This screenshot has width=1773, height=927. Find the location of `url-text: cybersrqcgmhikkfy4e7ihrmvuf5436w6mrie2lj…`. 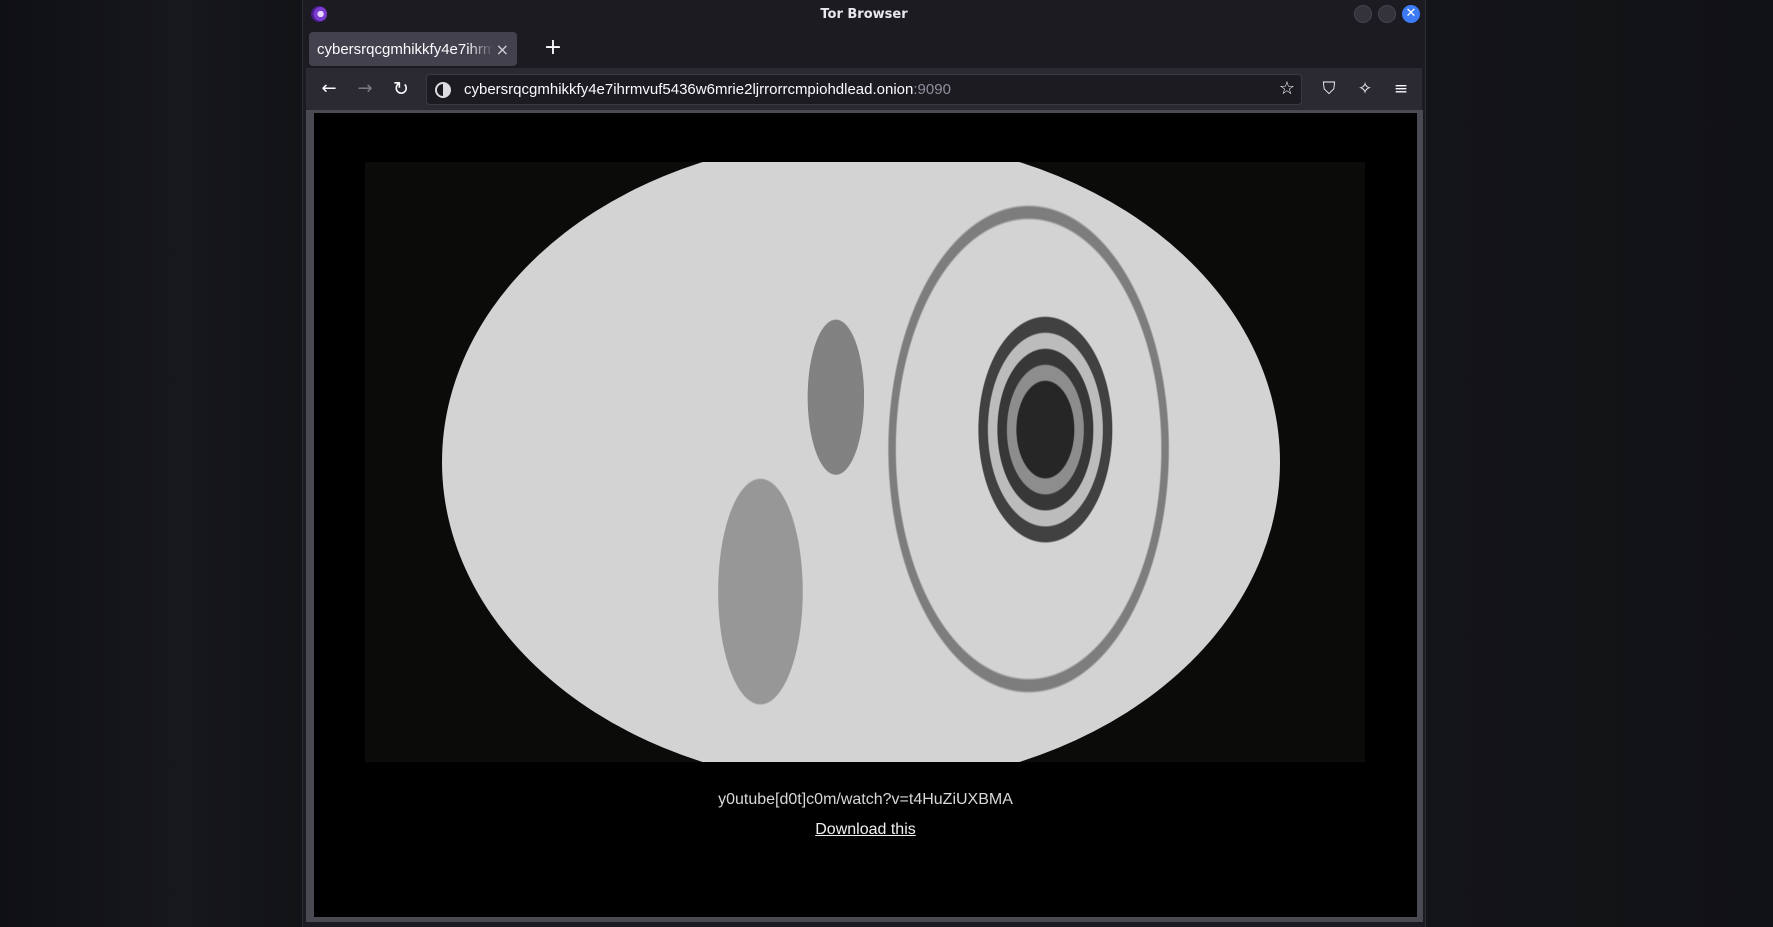

url-text: cybersrqcgmhikkfy4e7ihrmvuf5436w6mrie2lj… is located at coordinates (707, 89).